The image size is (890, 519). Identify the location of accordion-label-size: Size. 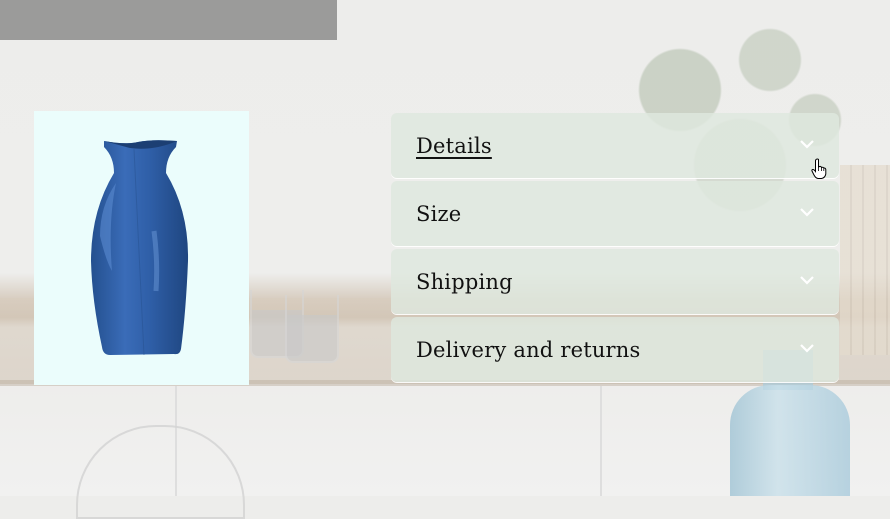
(439, 213).